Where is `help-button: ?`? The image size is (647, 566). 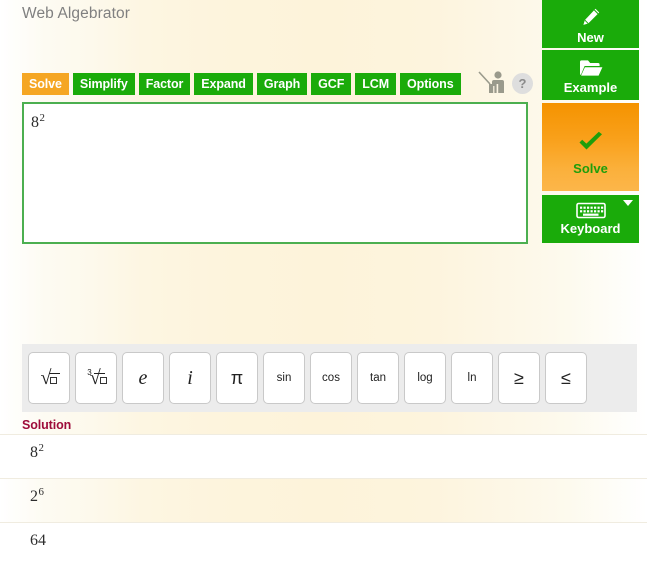 help-button: ? is located at coordinates (522, 83).